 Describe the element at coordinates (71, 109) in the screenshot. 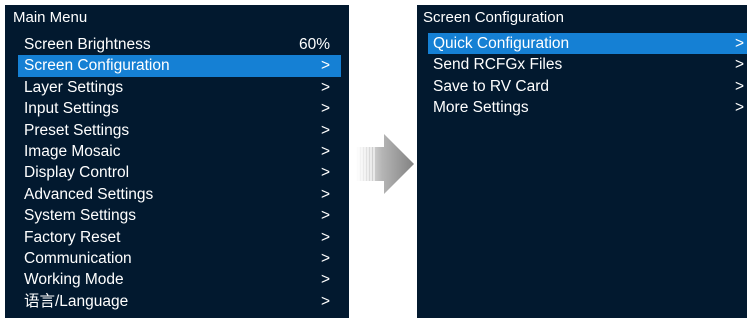

I see `menu-item-label: Input Settings` at that location.